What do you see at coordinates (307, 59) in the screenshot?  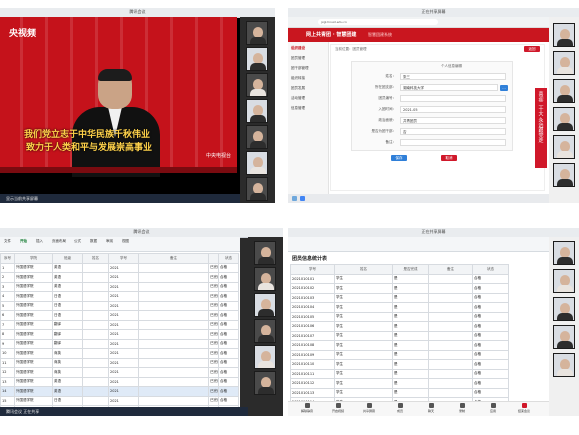 I see `nav-item: 团员管理` at bounding box center [307, 59].